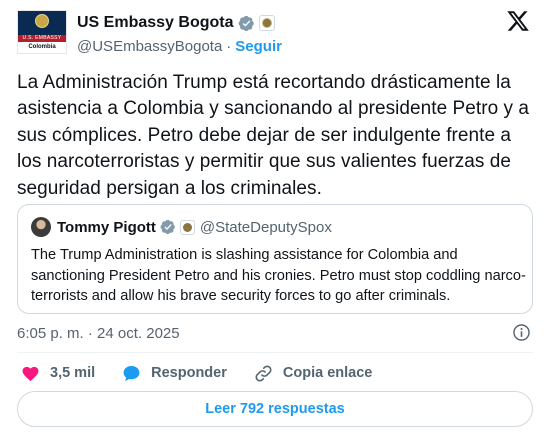 The height and width of the screenshot is (437, 546). I want to click on link-icon, so click(263, 373).